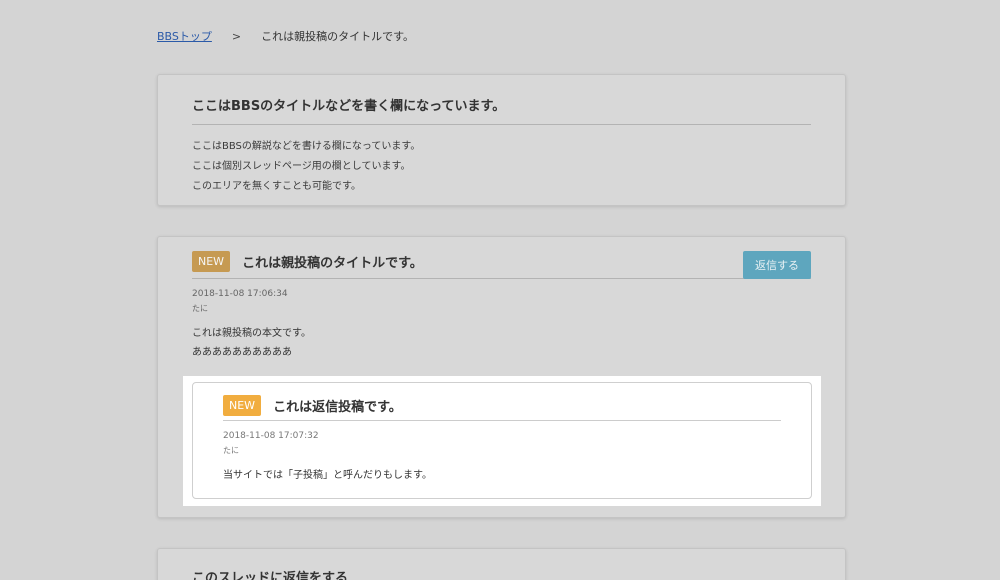  Describe the element at coordinates (251, 333) in the screenshot. I see `parent-post-body-line: これは親投稿の本文です。` at that location.